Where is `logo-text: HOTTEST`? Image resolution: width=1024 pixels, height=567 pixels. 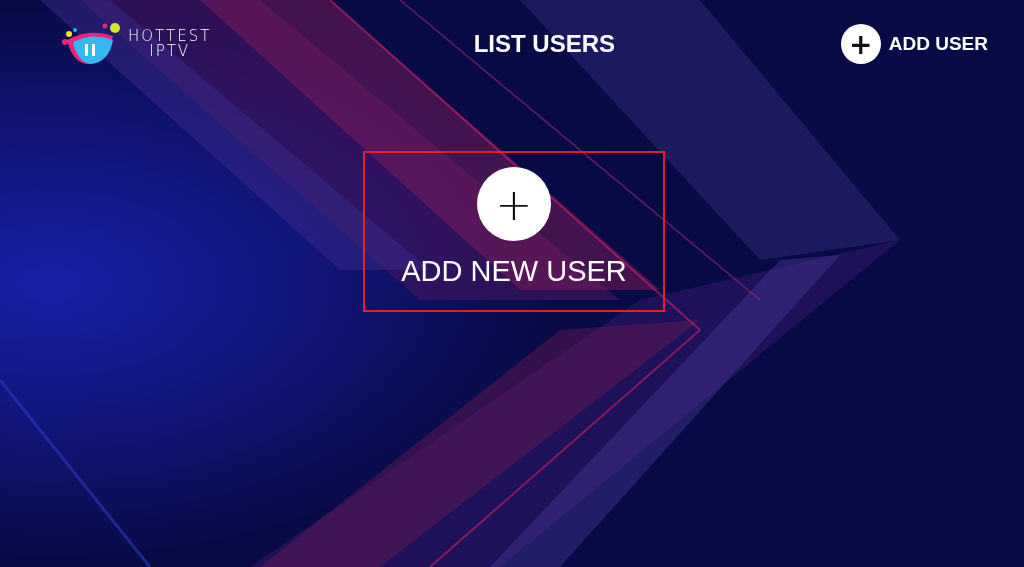 logo-text: HOTTEST is located at coordinates (170, 36).